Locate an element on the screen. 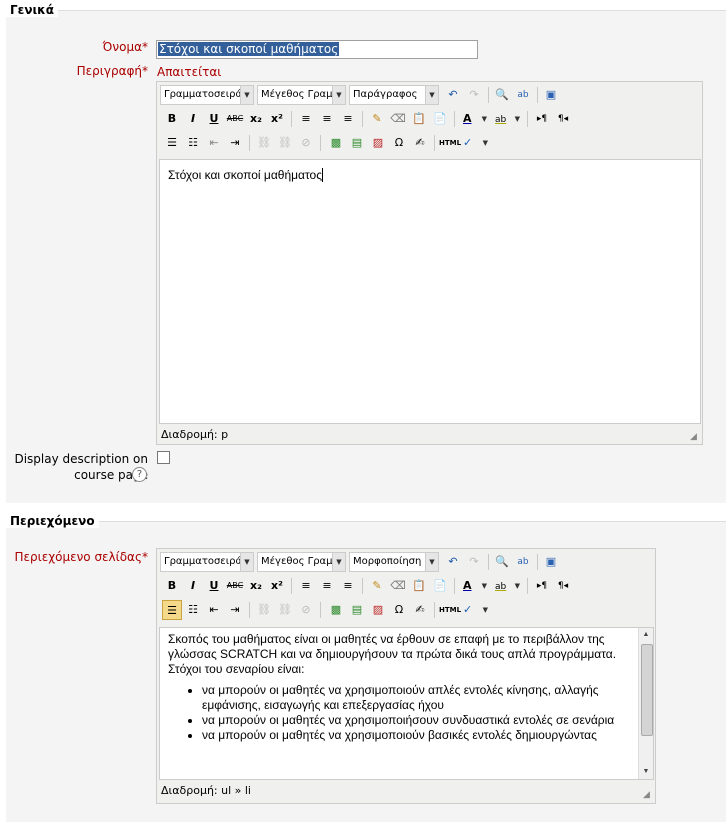 The height and width of the screenshot is (823, 726). toolbar-row-3: ☰ ☷ ⇤ ⇥ ⛓ ⛓ ⊘ ▩ ▤ ▨ Ω ✍ HTML ✓ ▼ is located at coordinates (407, 611).